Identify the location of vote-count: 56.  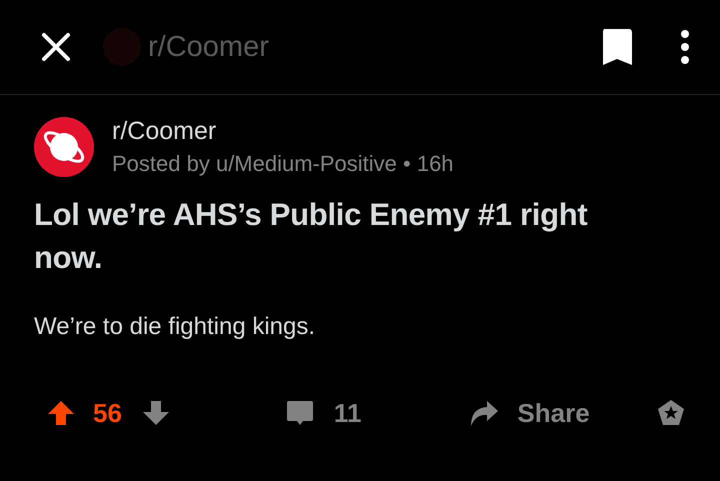
(107, 413).